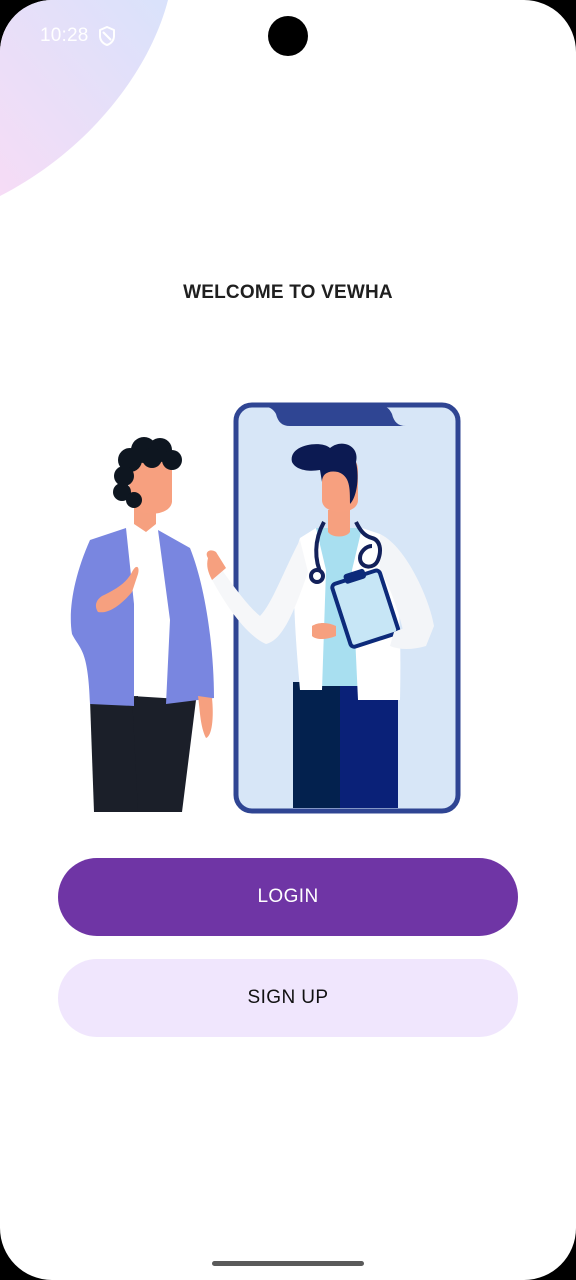 The width and height of the screenshot is (576, 1280). Describe the element at coordinates (288, 36) in the screenshot. I see `camera-cutout` at that location.